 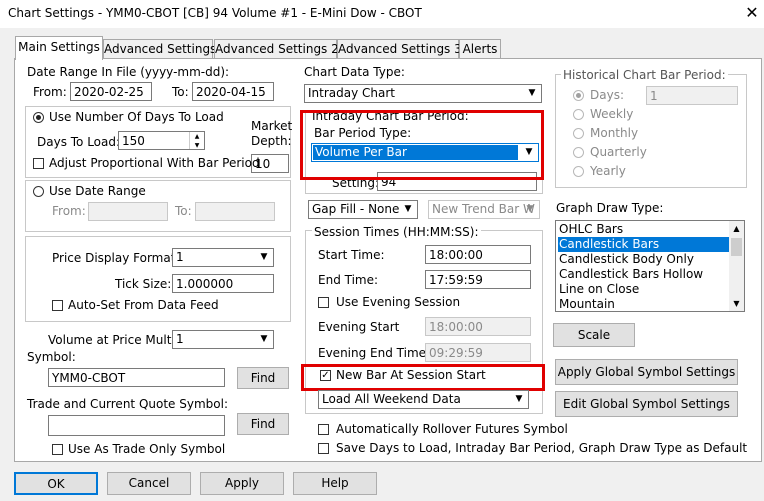 What do you see at coordinates (323, 429) in the screenshot?
I see `auto-rollover-checkbox` at bounding box center [323, 429].